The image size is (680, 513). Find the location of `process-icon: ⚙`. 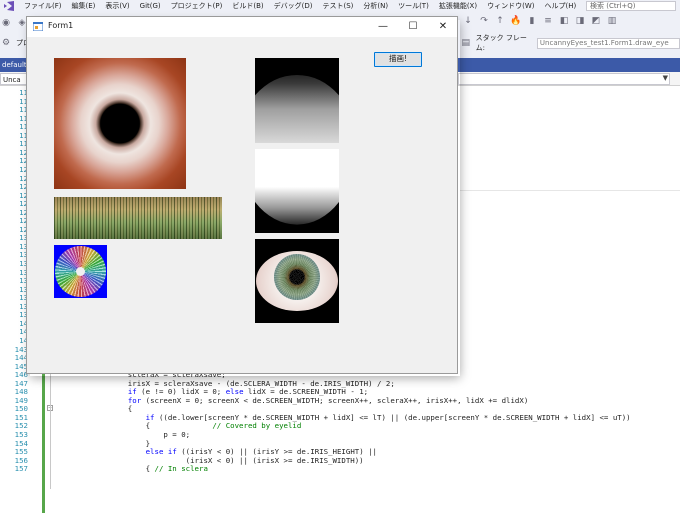

process-icon: ⚙ is located at coordinates (6, 43).